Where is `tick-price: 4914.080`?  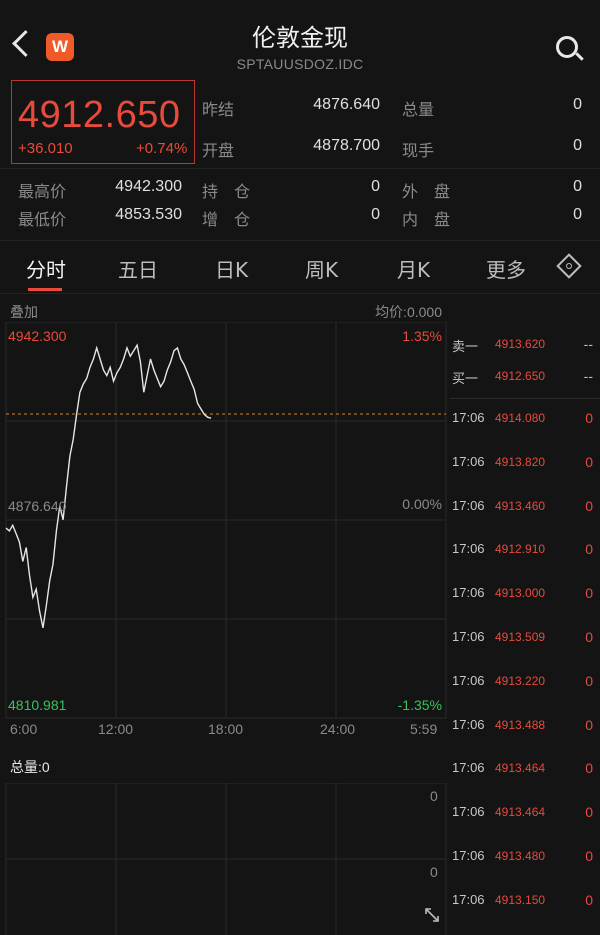
tick-price: 4914.080 is located at coordinates (520, 418).